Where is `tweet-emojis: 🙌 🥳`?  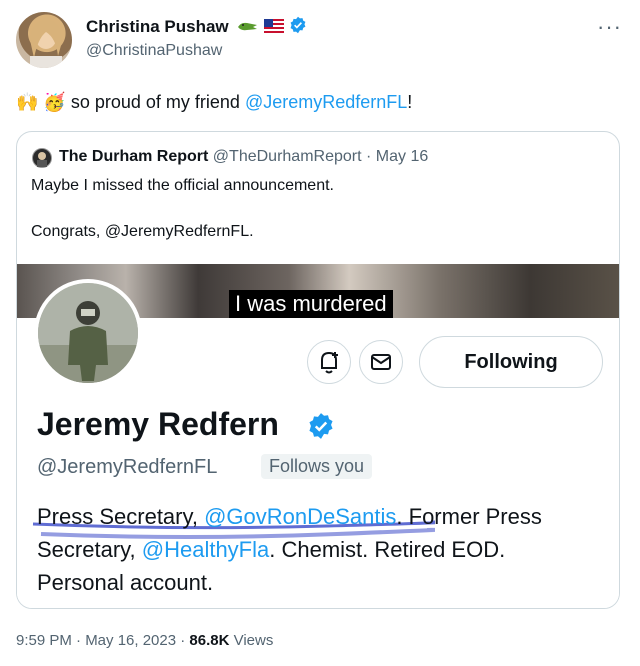
tweet-emojis: 🙌 🥳 is located at coordinates (41, 102).